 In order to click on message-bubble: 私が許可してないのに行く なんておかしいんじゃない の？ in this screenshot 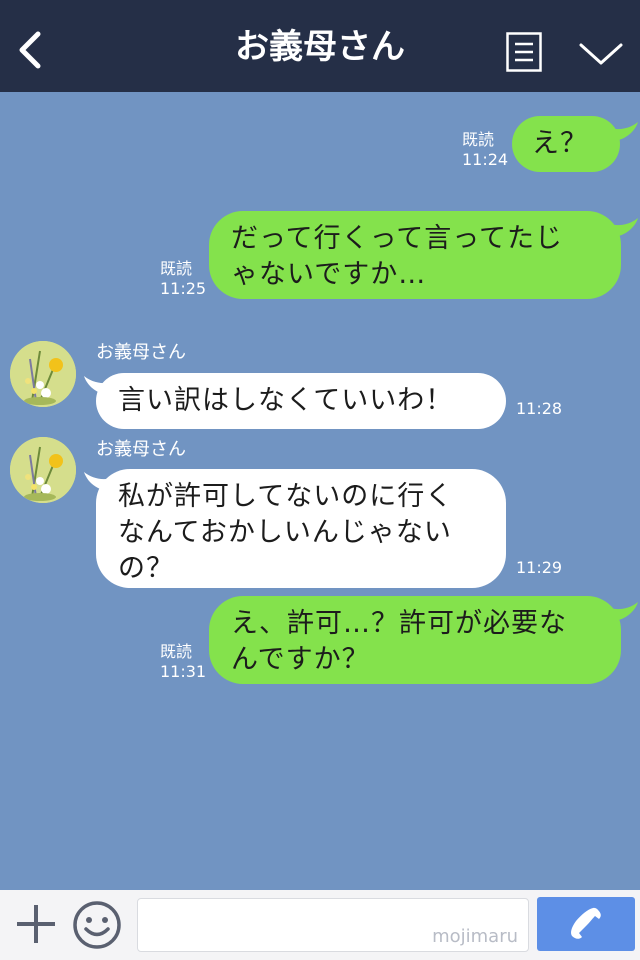, I will do `click(301, 528)`.